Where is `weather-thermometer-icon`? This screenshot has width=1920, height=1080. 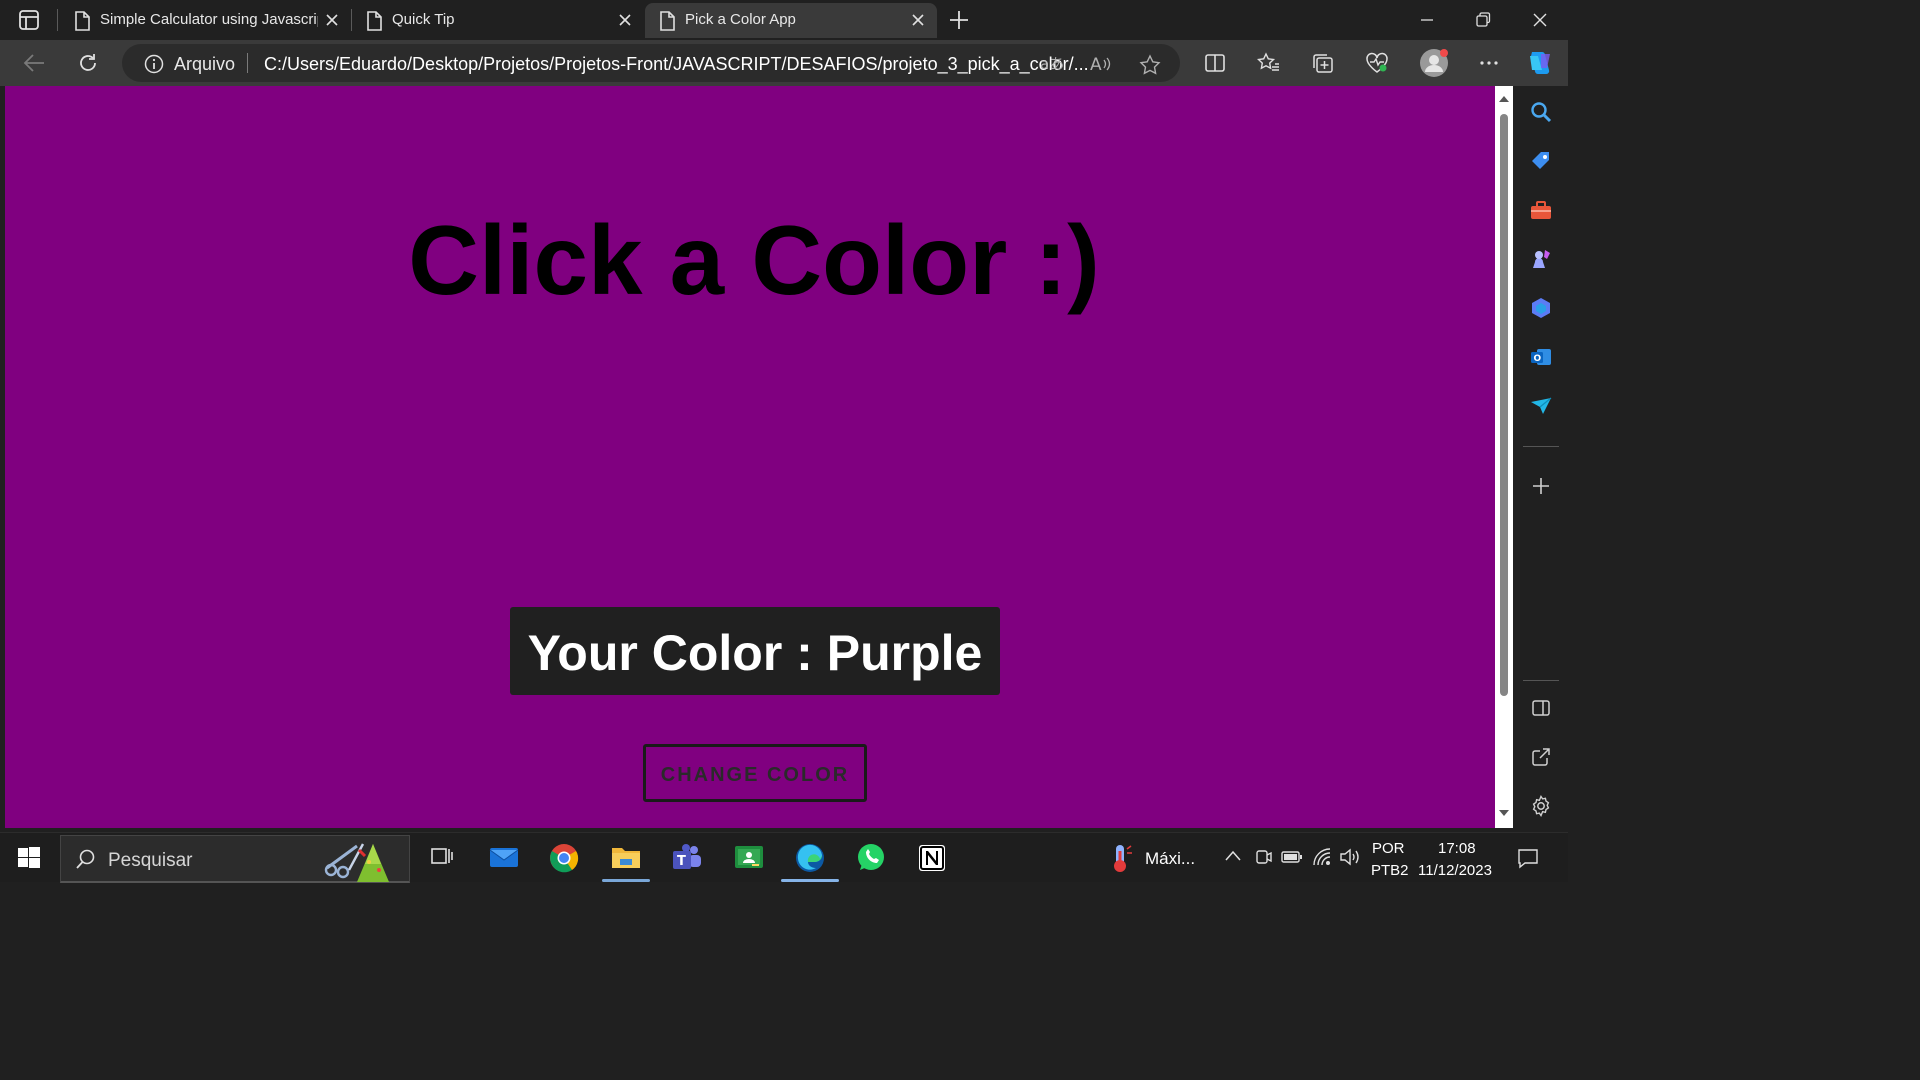
weather-thermometer-icon is located at coordinates (1121, 858).